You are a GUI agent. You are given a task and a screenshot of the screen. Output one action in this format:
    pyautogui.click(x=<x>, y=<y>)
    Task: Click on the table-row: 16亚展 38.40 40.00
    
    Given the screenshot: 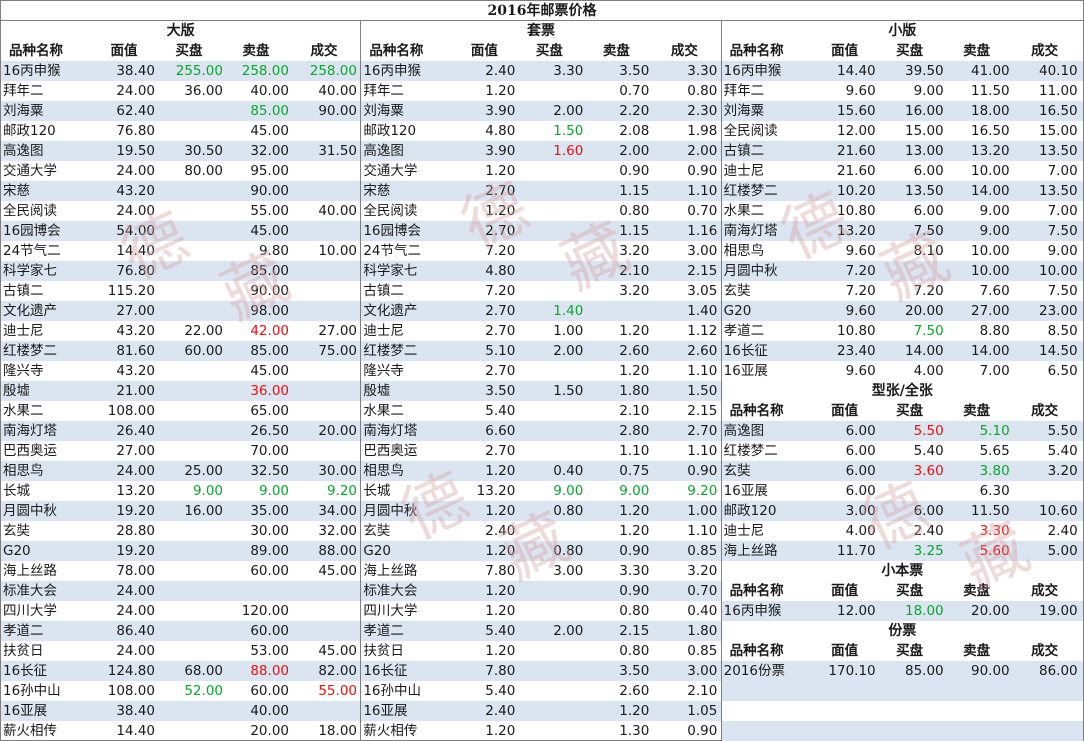 What is the action you would take?
    pyautogui.click(x=181, y=711)
    